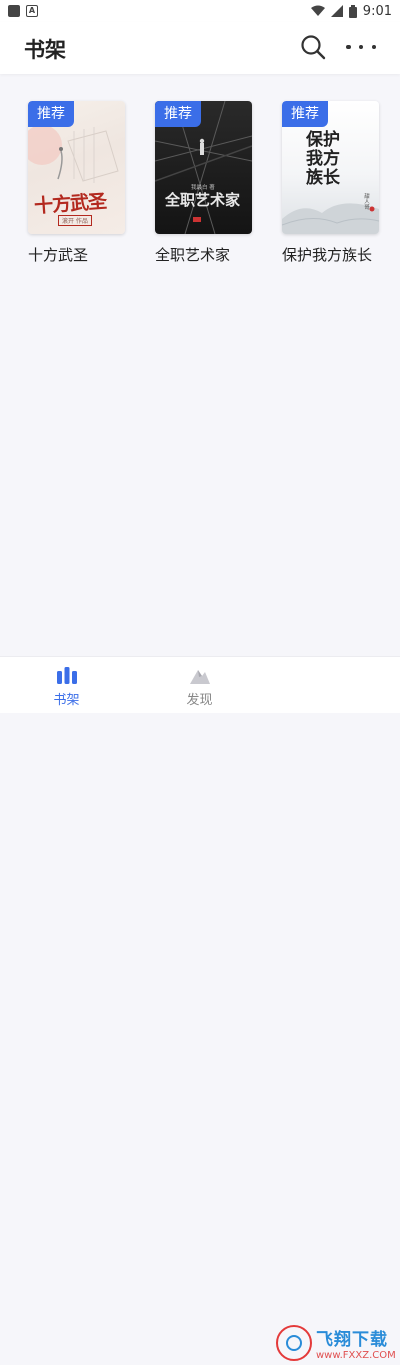 The height and width of the screenshot is (1365, 400). Describe the element at coordinates (200, 48) in the screenshot. I see `app-bar: 书架` at that location.